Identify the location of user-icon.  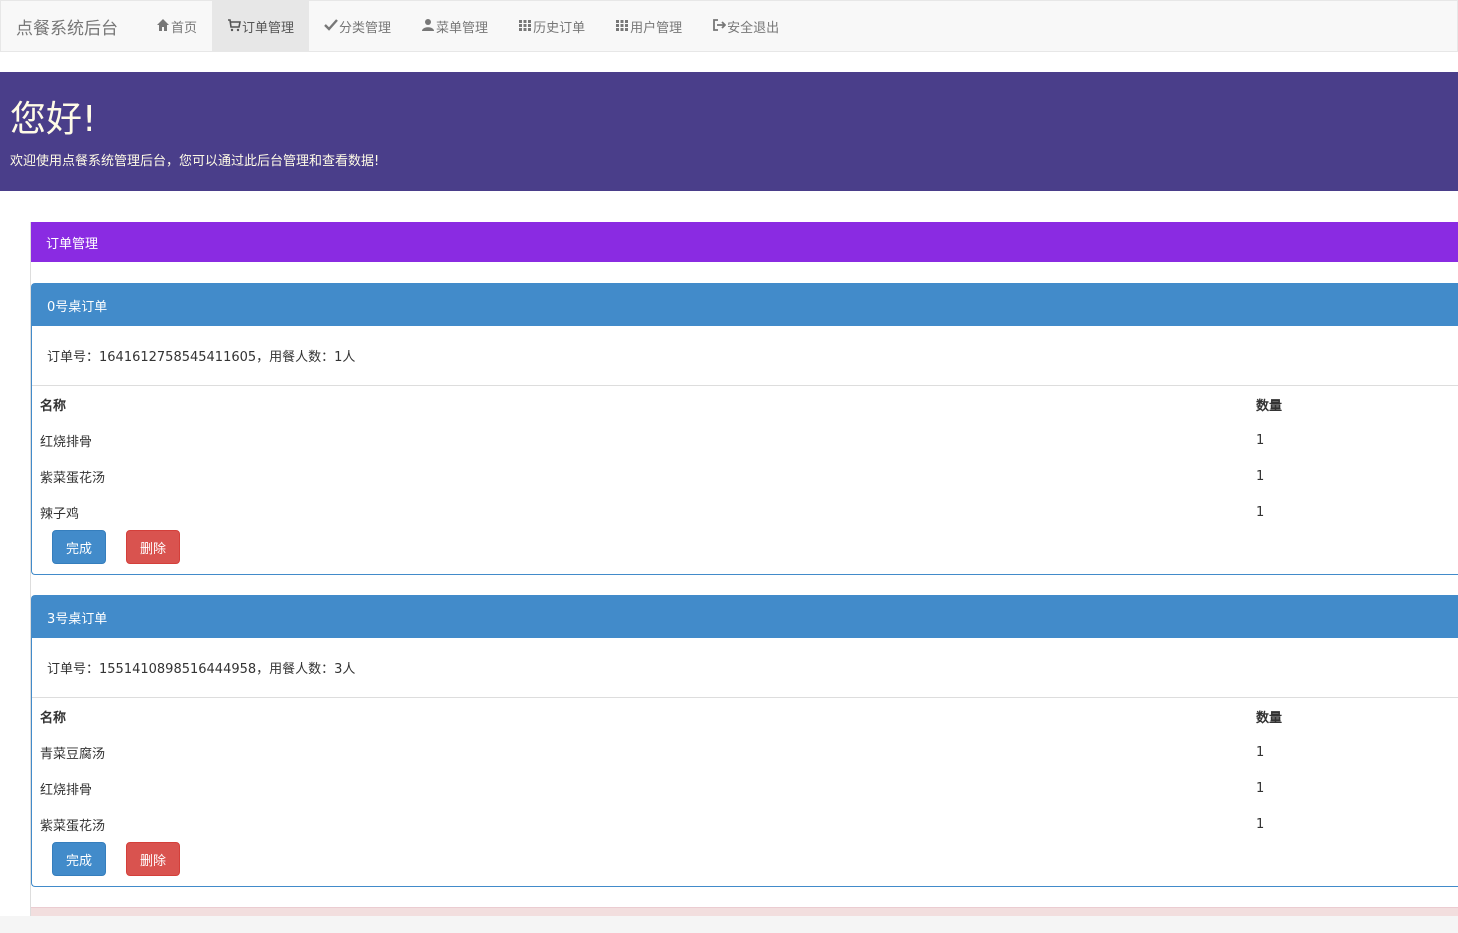
(428, 25).